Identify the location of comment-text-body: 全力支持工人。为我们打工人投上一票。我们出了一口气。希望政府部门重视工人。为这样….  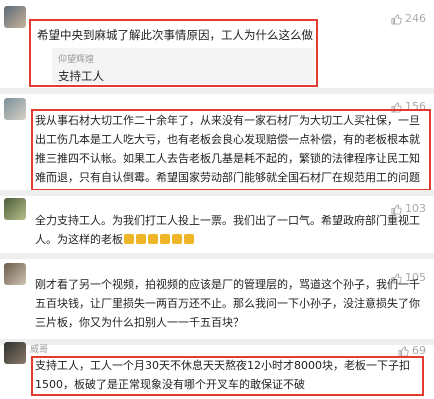
(227, 230).